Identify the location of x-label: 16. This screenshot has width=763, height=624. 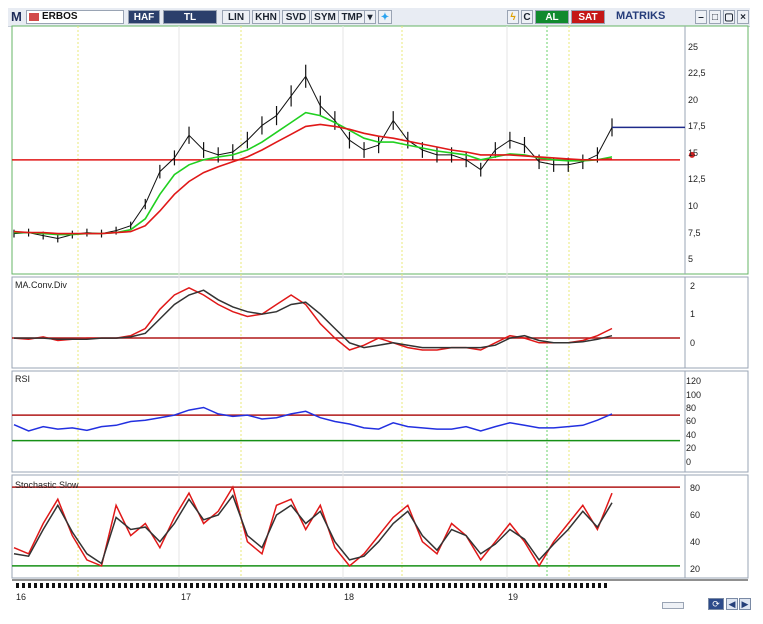
(21, 597).